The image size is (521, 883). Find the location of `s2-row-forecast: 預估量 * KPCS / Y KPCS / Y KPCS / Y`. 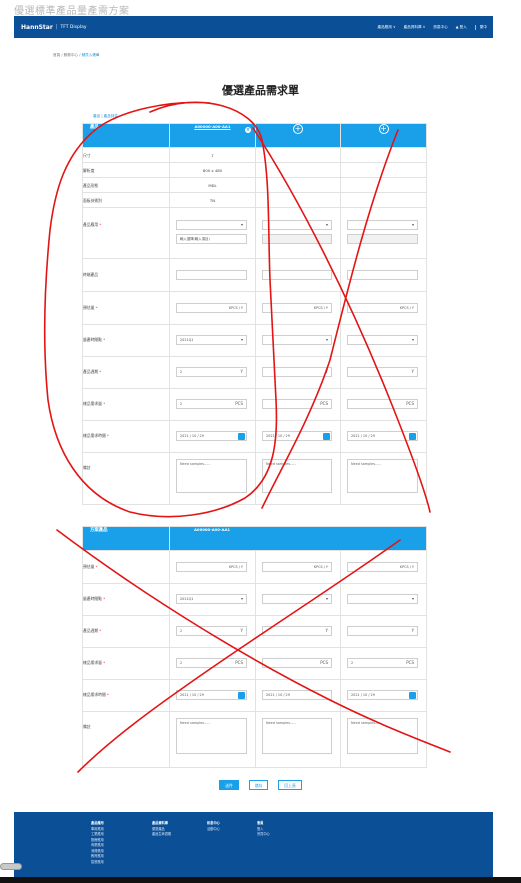

s2-row-forecast: 預估量 * KPCS / Y KPCS / Y KPCS / Y is located at coordinates (255, 567).